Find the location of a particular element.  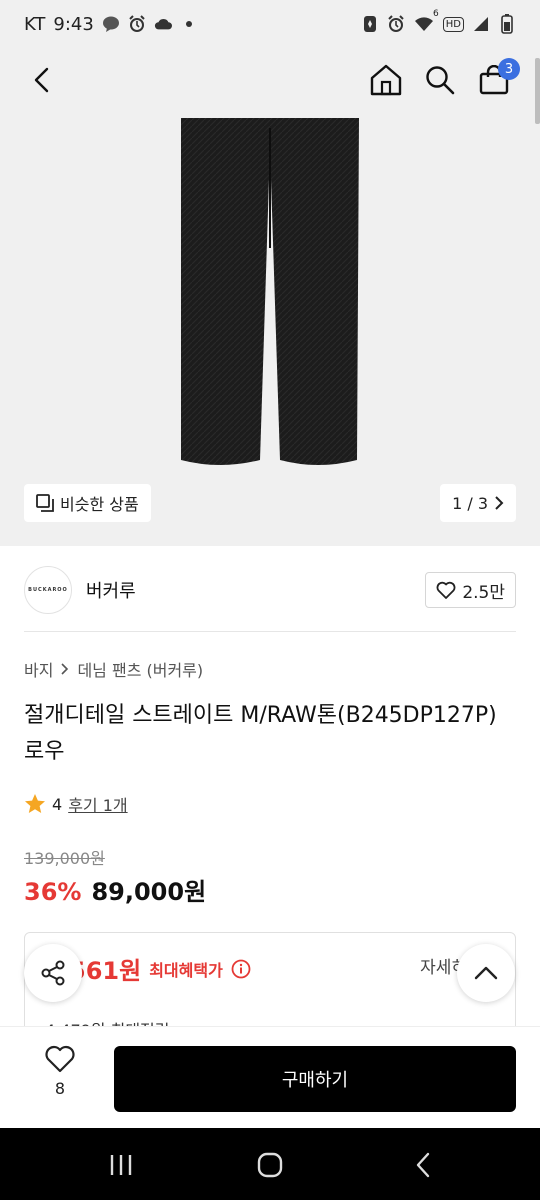

review-count-link: 후기 1개 is located at coordinates (97, 804).